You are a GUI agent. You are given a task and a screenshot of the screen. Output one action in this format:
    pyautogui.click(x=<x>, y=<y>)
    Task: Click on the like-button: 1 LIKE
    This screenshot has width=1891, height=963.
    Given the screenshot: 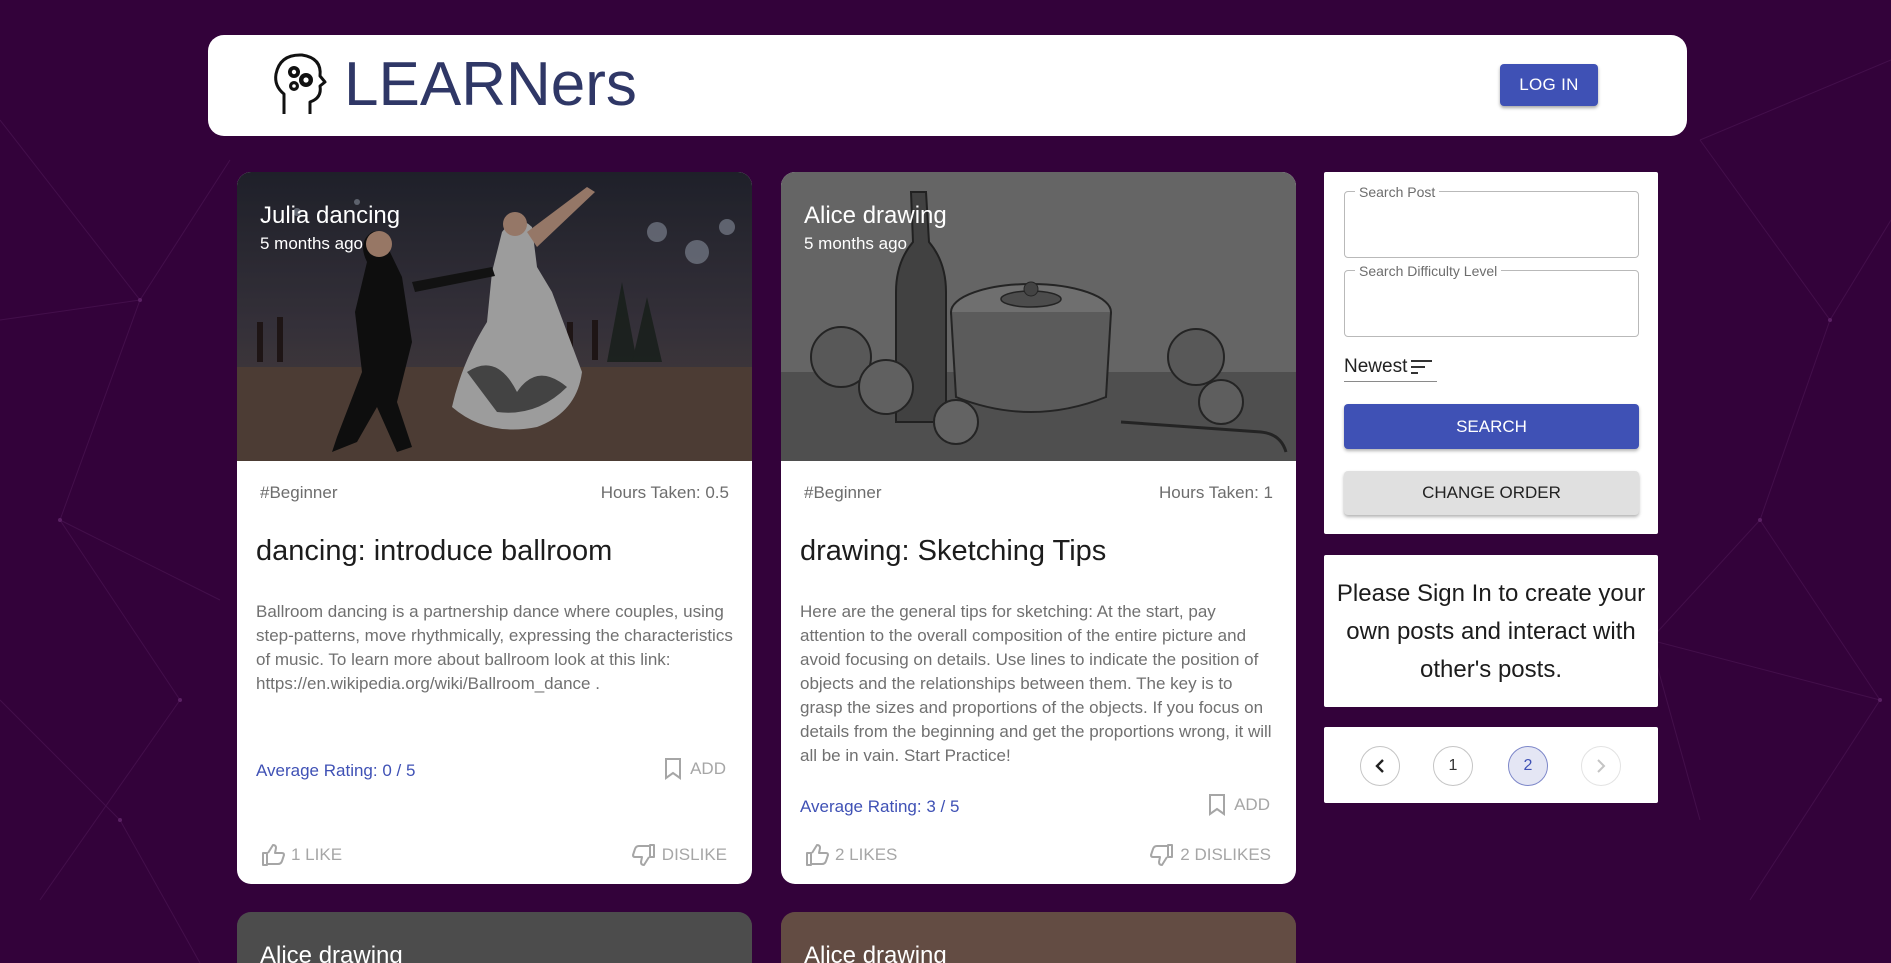 What is the action you would take?
    pyautogui.click(x=301, y=855)
    